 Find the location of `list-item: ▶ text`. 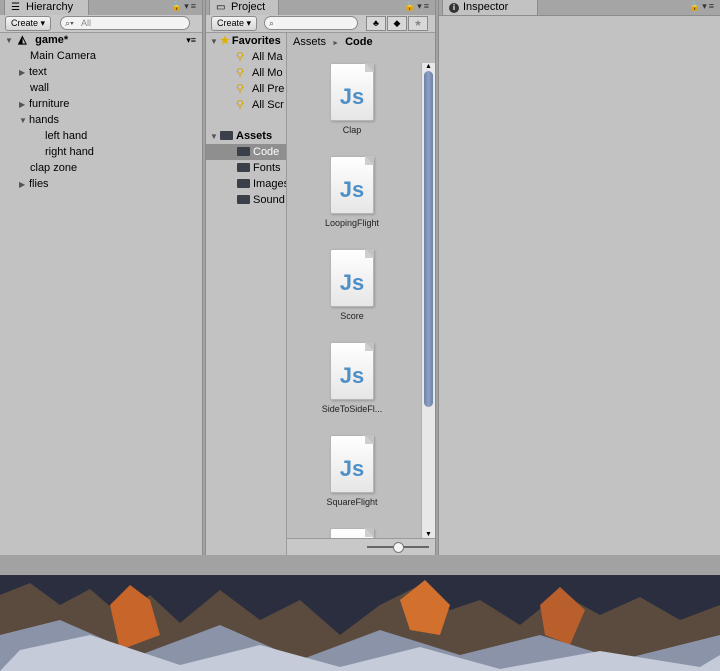

list-item: ▶ text is located at coordinates (101, 72).